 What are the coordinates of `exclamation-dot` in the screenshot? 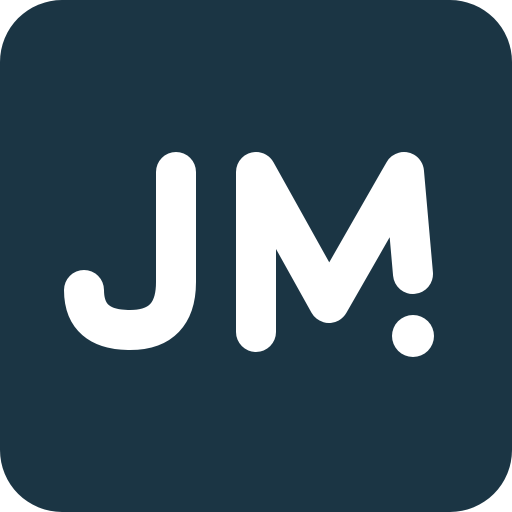 It's located at (413, 336).